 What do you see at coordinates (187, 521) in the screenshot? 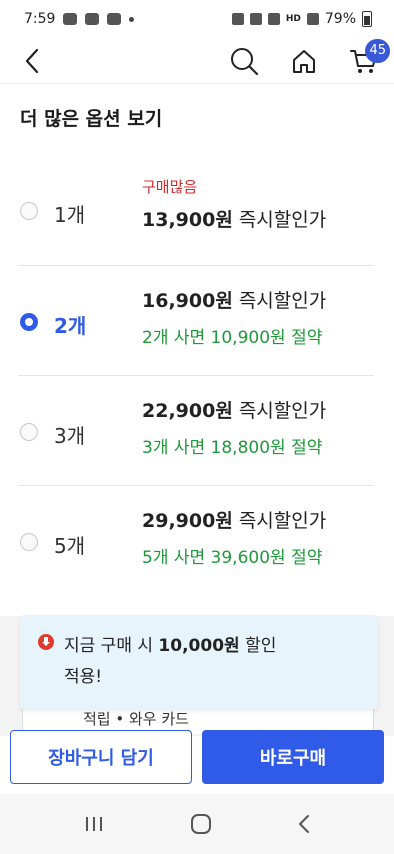
I see `option-price: 29,900원` at bounding box center [187, 521].